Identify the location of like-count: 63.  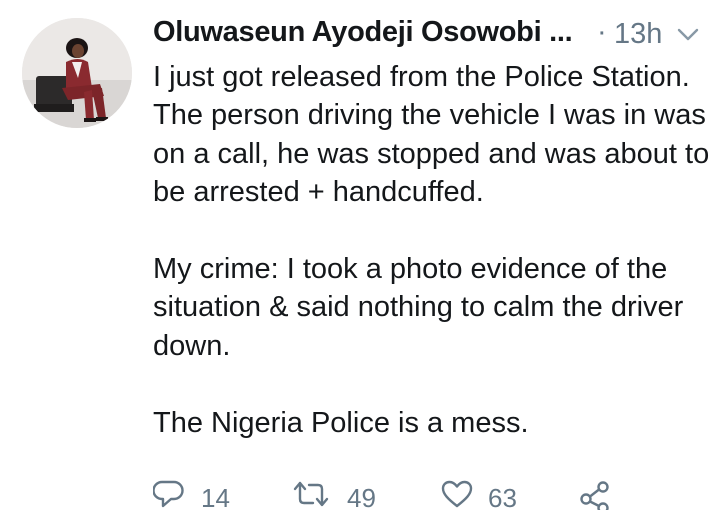
(502, 498).